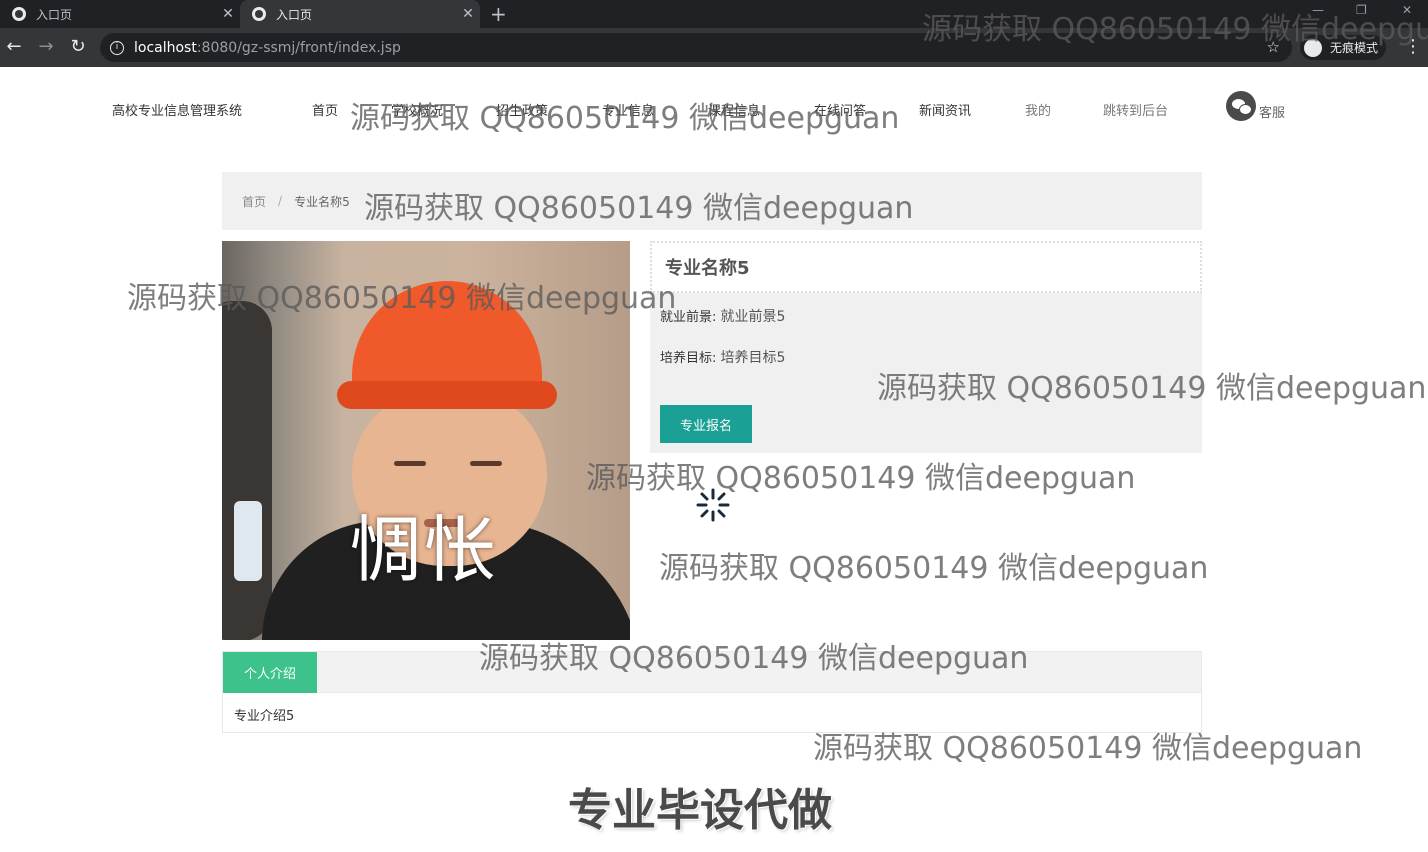 The image size is (1428, 852). I want to click on back-icon: ←, so click(14, 46).